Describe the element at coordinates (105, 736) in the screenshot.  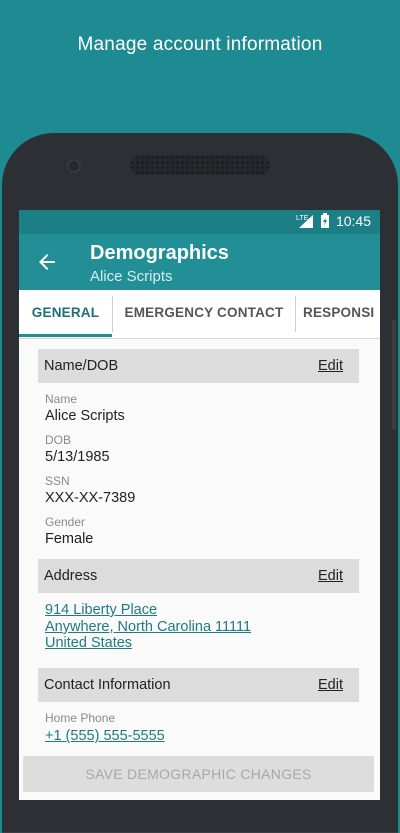
I see `home-phone-link: +1 (555) 555-5555` at that location.